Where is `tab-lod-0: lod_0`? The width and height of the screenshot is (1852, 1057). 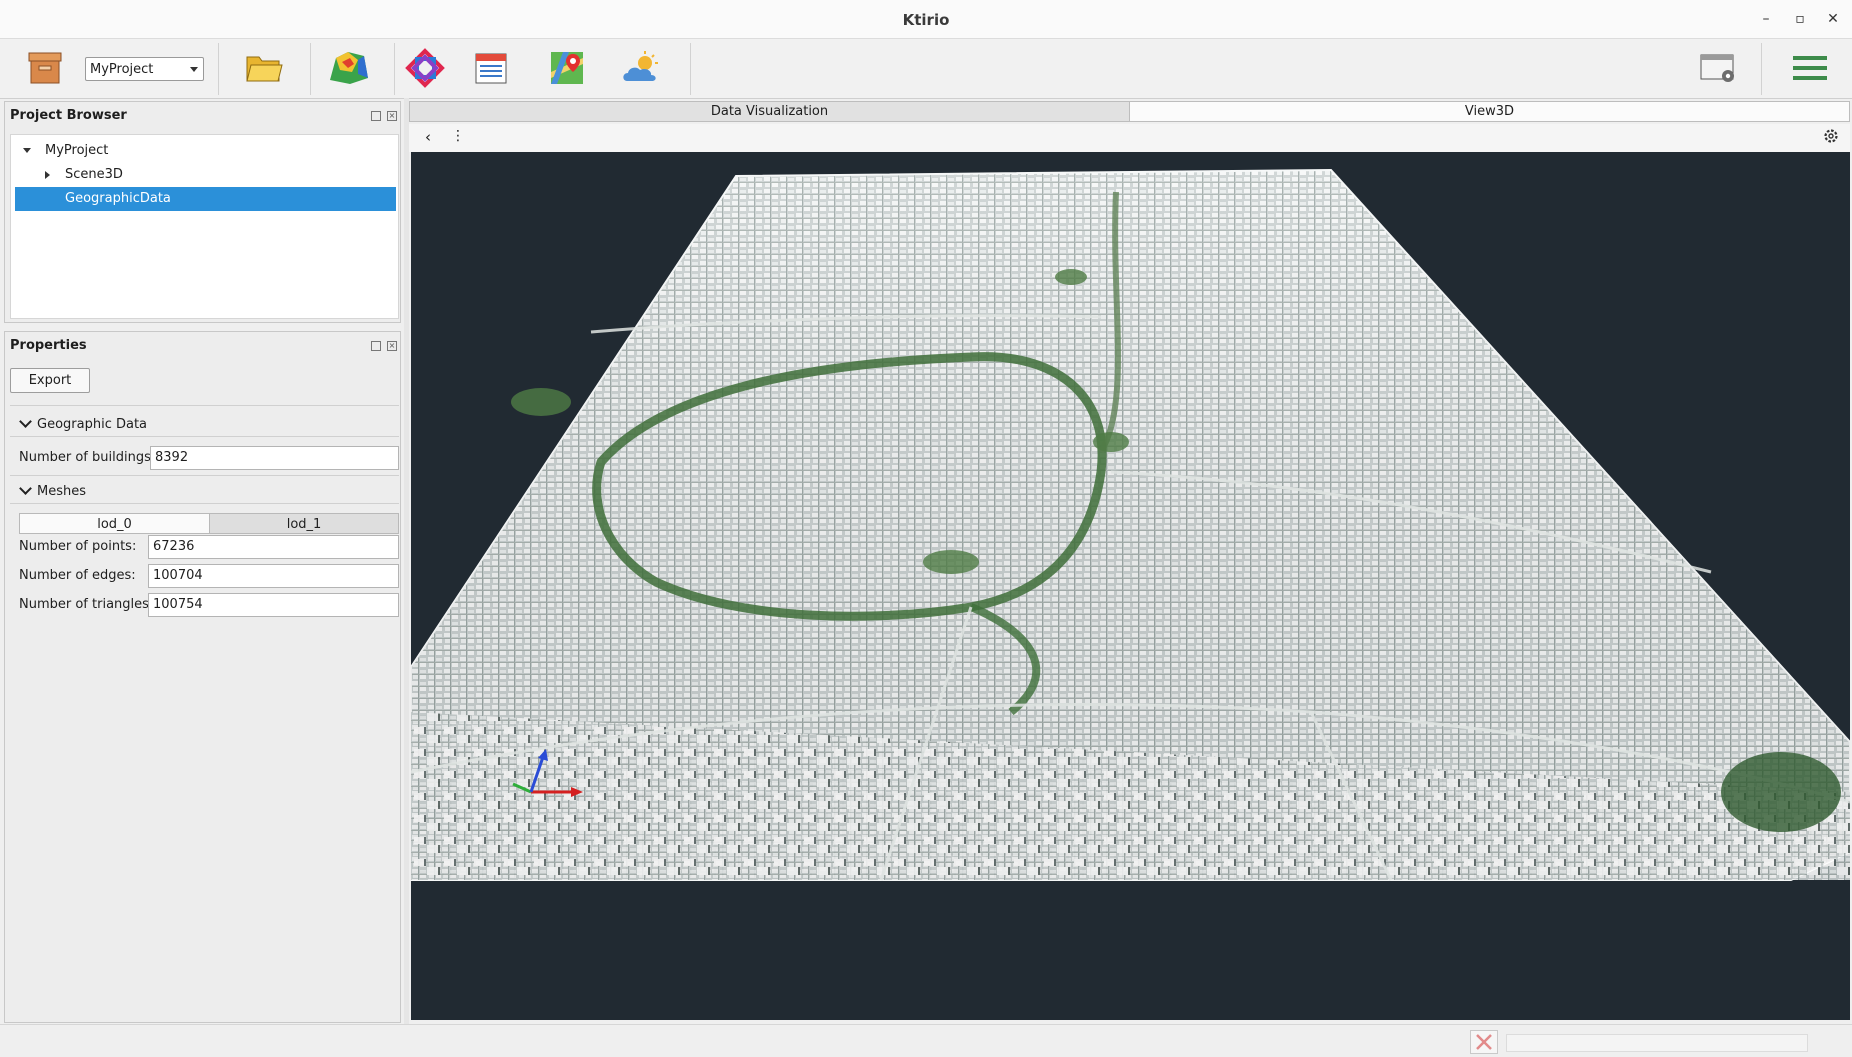 tab-lod-0: lod_0 is located at coordinates (114, 523).